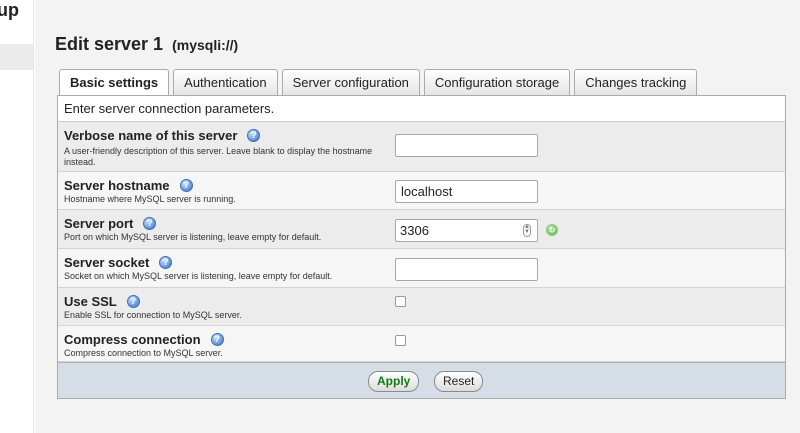  What do you see at coordinates (421, 380) in the screenshot?
I see `form-footer: Apply Reset` at bounding box center [421, 380].